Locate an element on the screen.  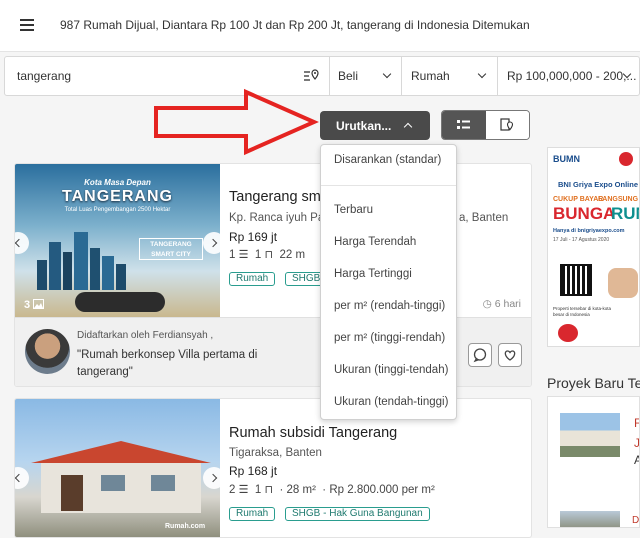
favorite-button is located at coordinates (510, 355).